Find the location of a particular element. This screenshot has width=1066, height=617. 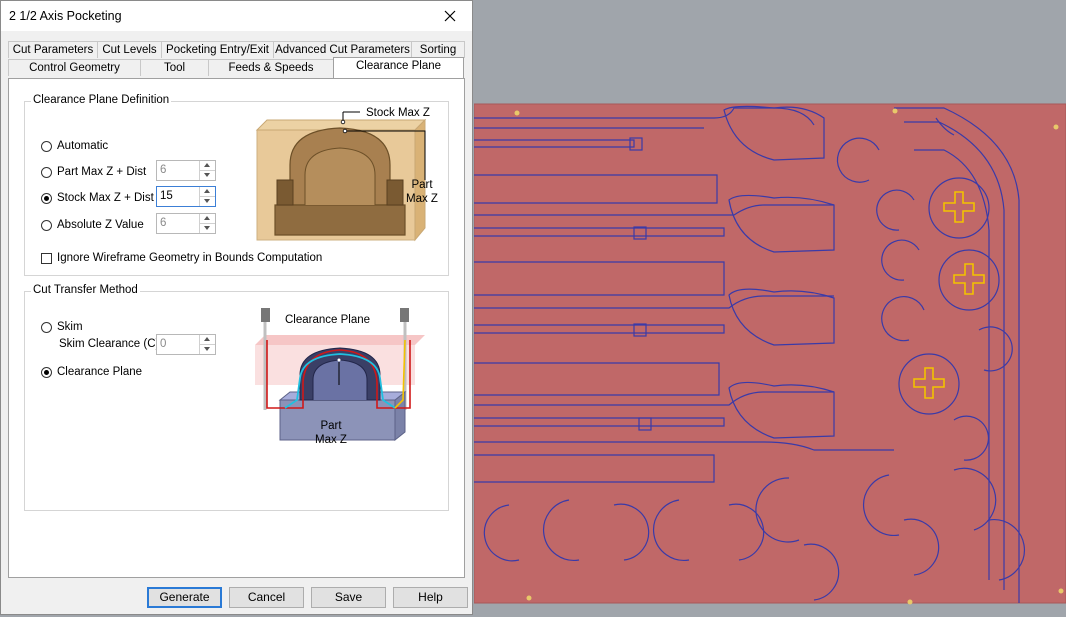

part-max-z-dist-label: Part Max Z + Dist is located at coordinates (102, 172).